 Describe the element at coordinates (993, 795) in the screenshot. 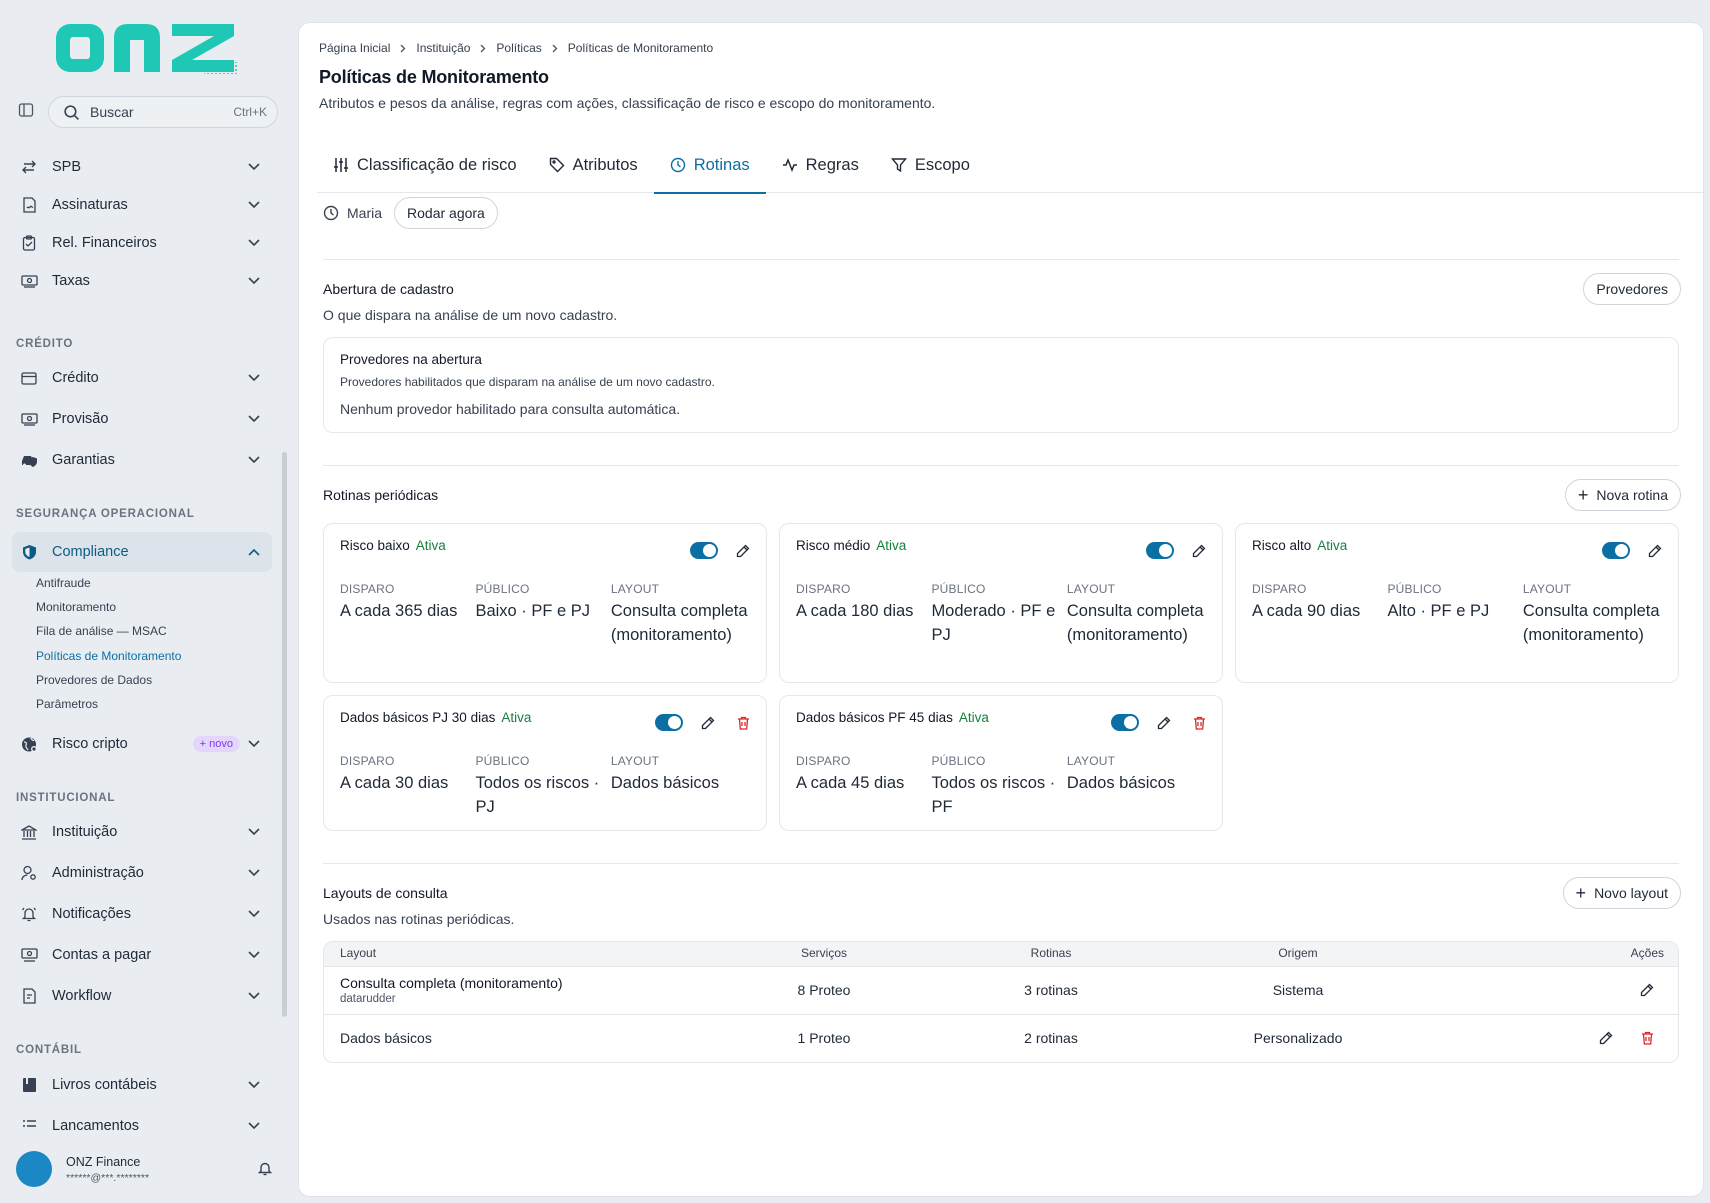

I see `value-publico: Todos os riscos · PF` at that location.